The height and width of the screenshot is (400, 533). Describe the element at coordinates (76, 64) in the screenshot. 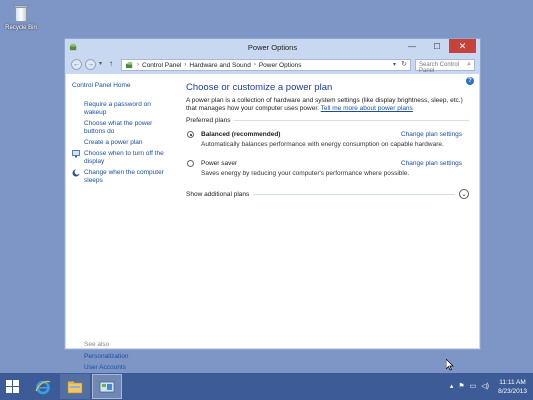

I see `back-arrow-icon: ←` at that location.